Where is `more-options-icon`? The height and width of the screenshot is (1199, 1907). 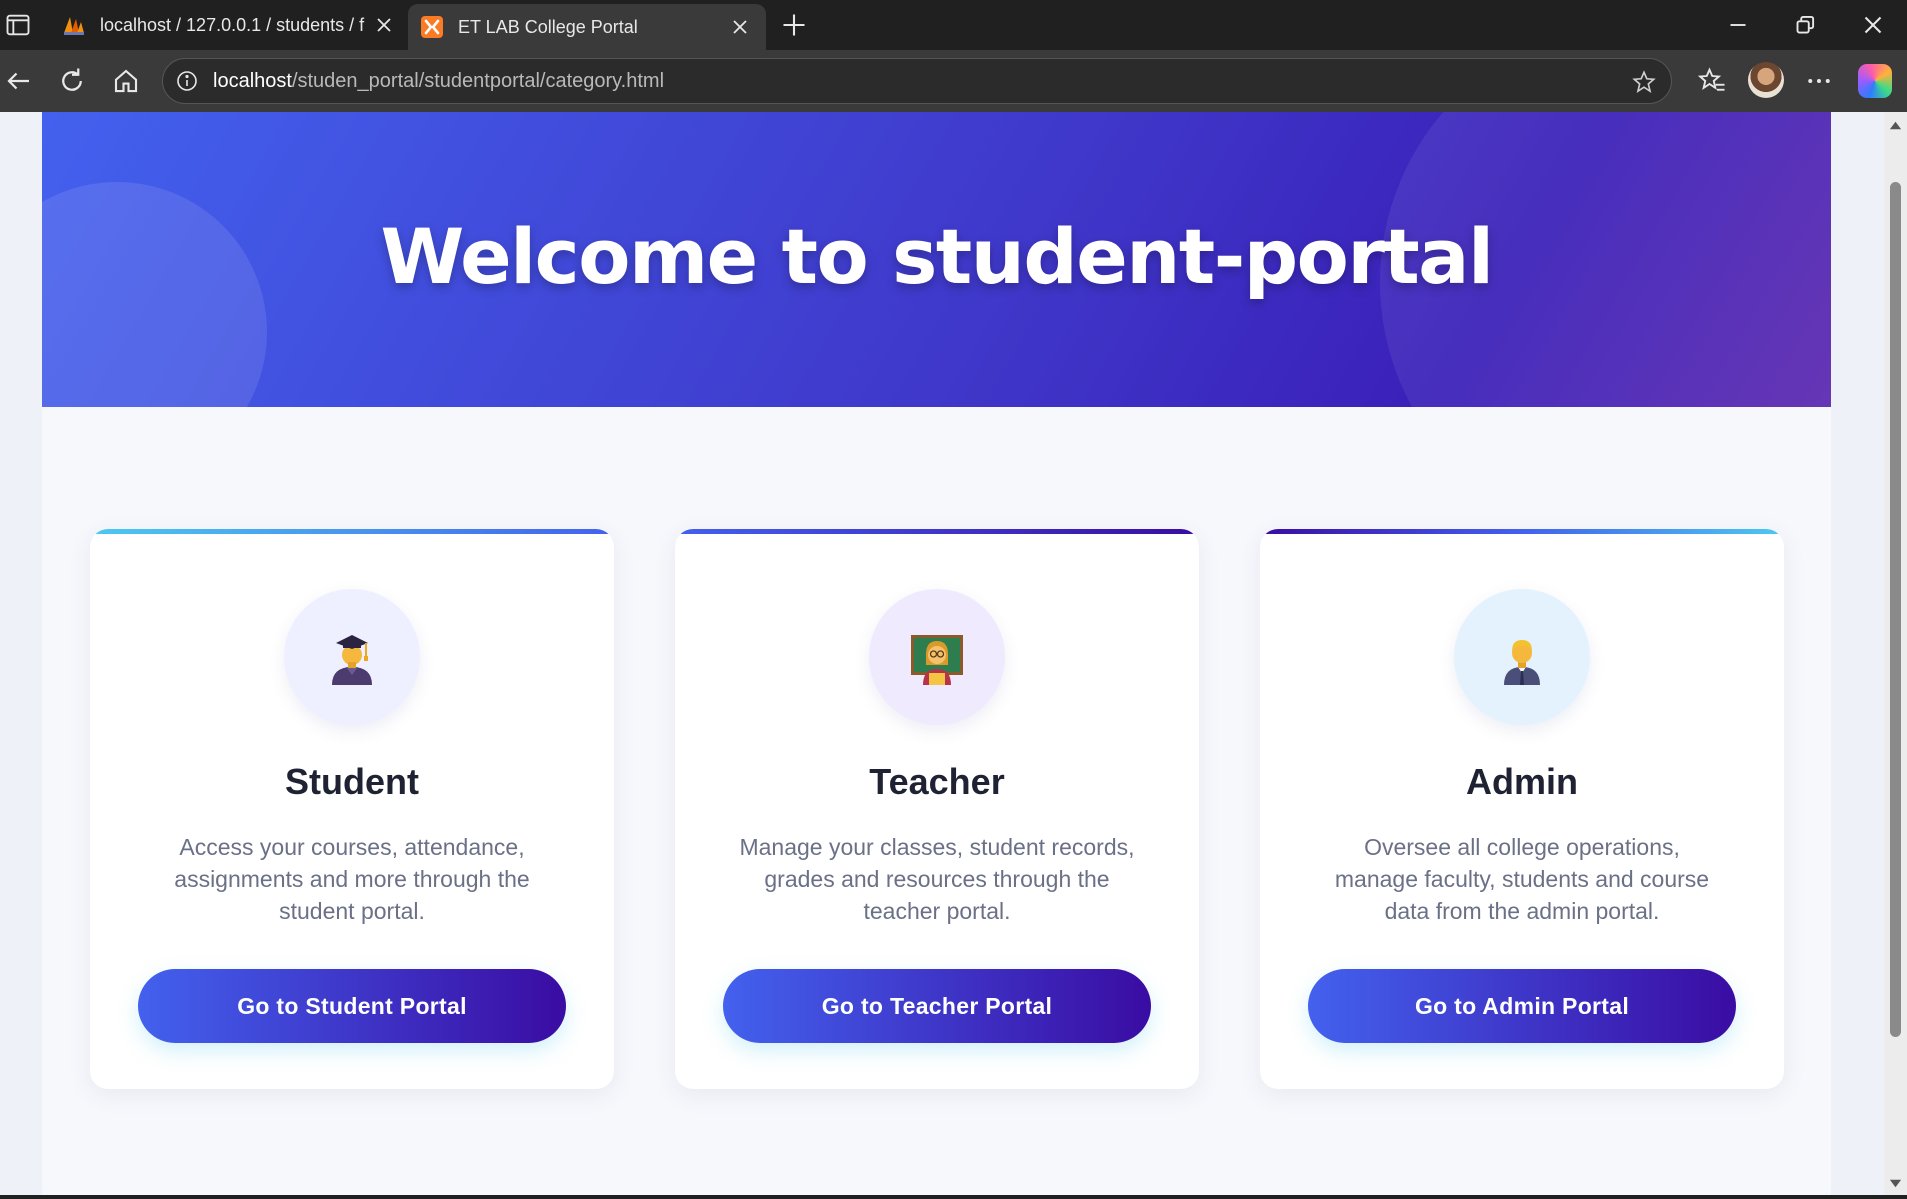 more-options-icon is located at coordinates (1819, 81).